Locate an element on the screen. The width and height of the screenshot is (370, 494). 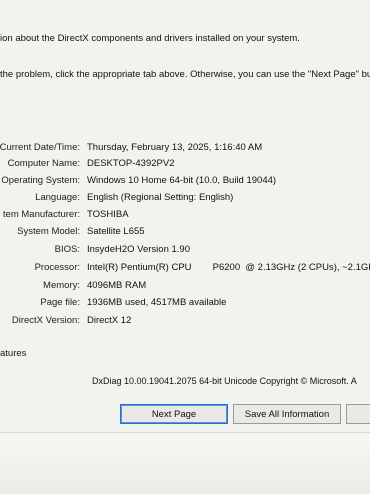
info-label: BIOS: is located at coordinates (67, 249).